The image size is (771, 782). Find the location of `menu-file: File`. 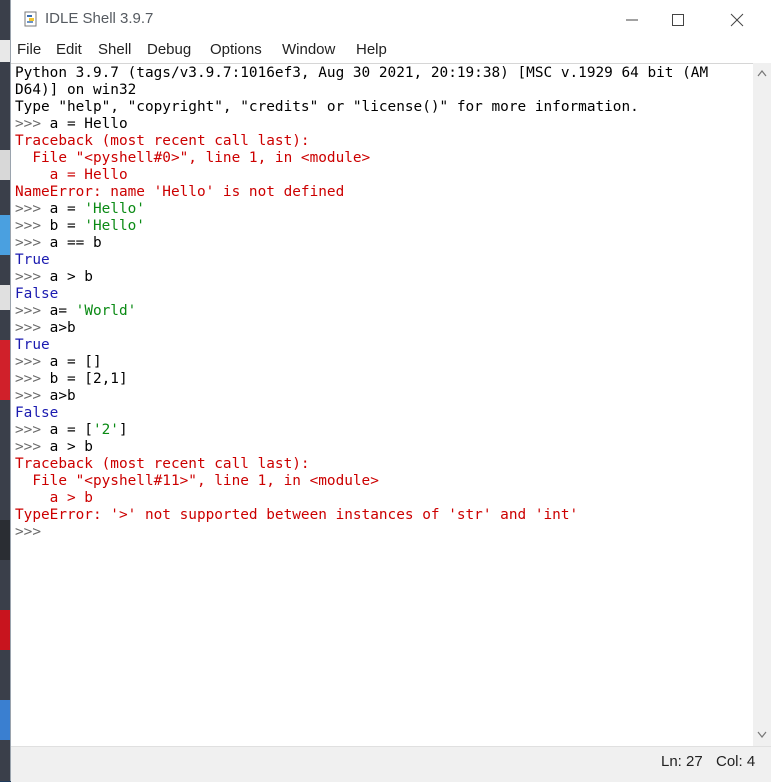

menu-file: File is located at coordinates (29, 49).